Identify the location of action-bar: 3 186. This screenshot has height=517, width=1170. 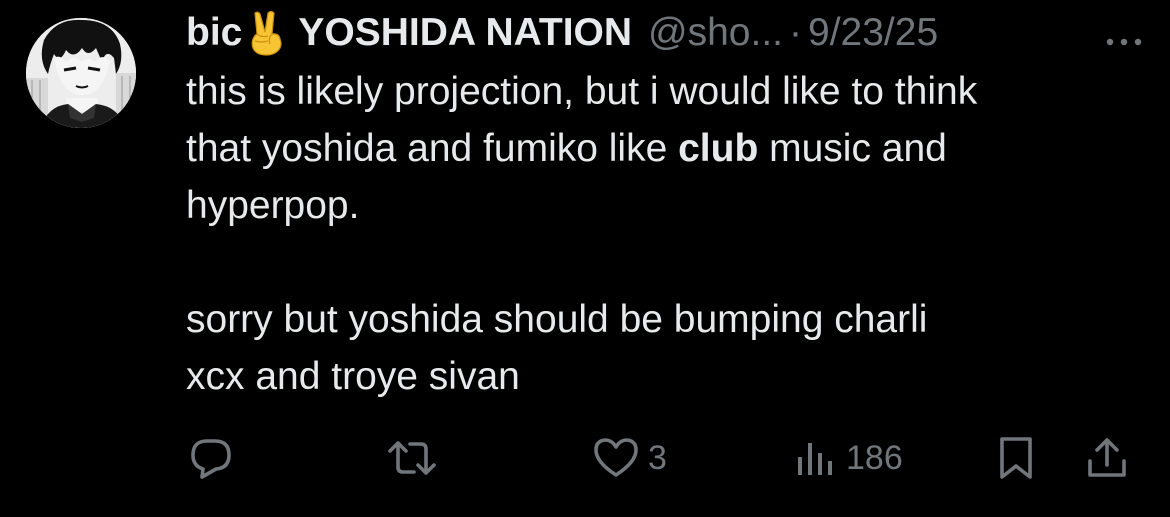
(666, 458).